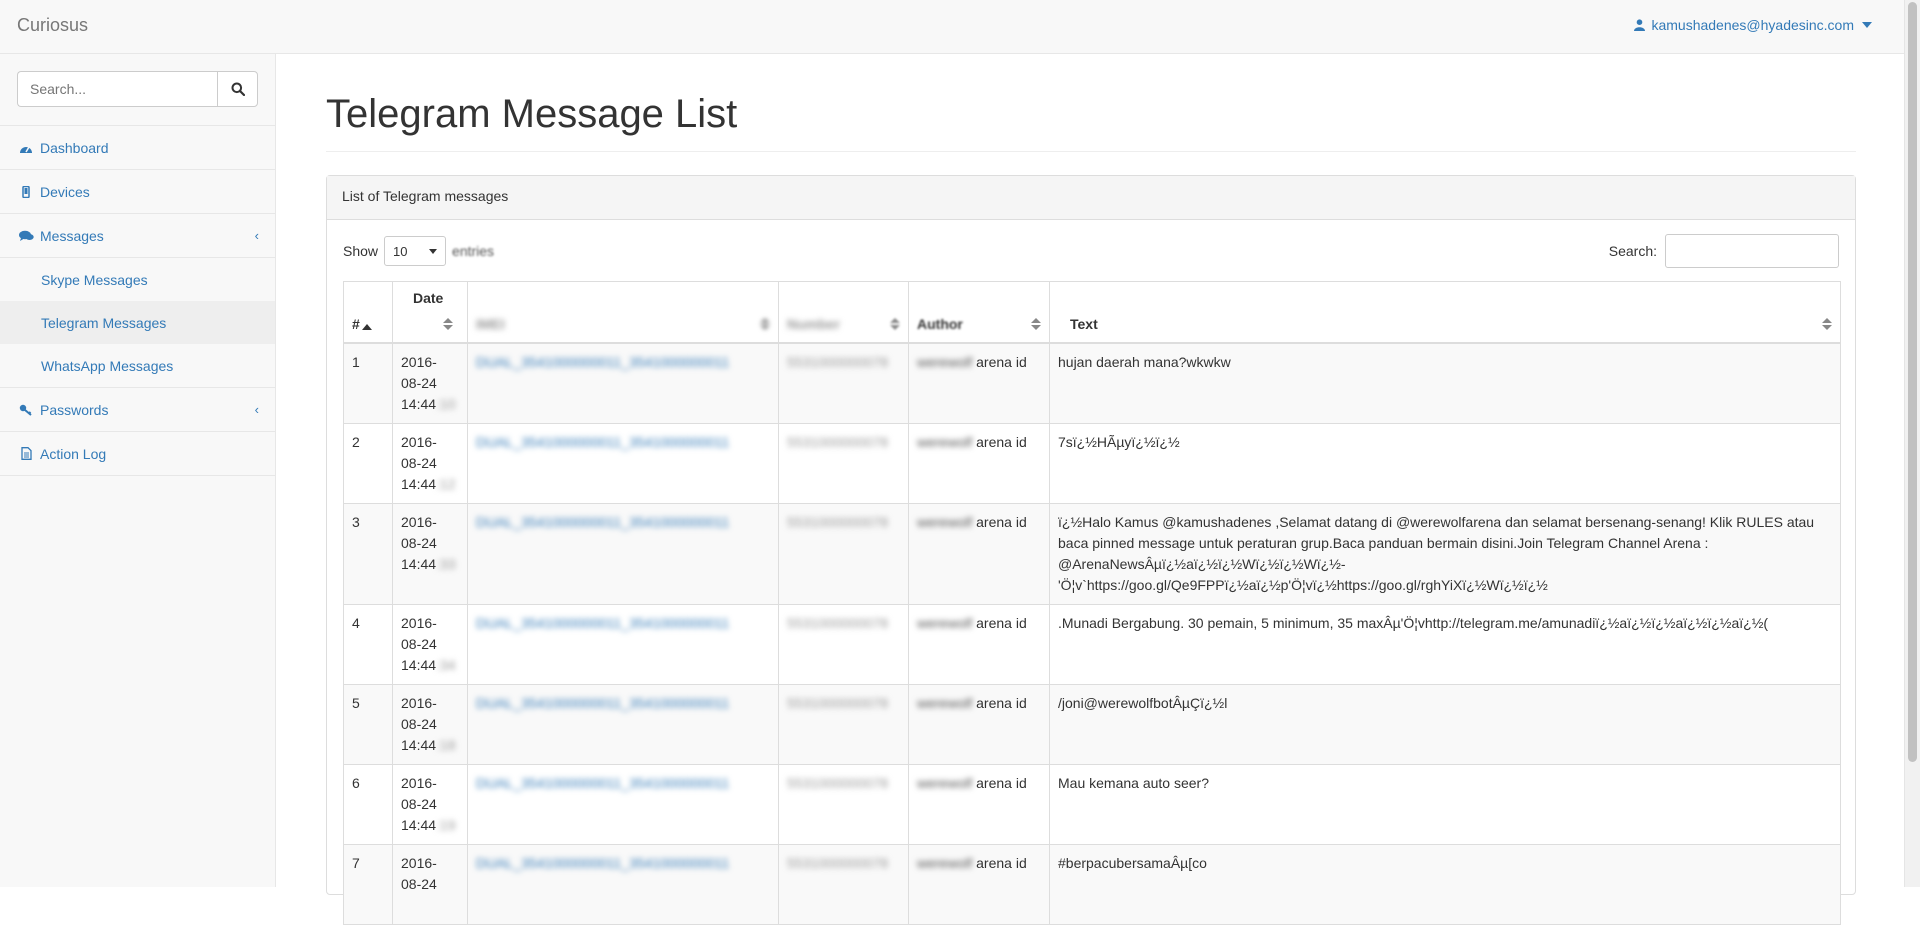 The width and height of the screenshot is (1920, 925). I want to click on scrollbar-thumb, so click(1912, 382).